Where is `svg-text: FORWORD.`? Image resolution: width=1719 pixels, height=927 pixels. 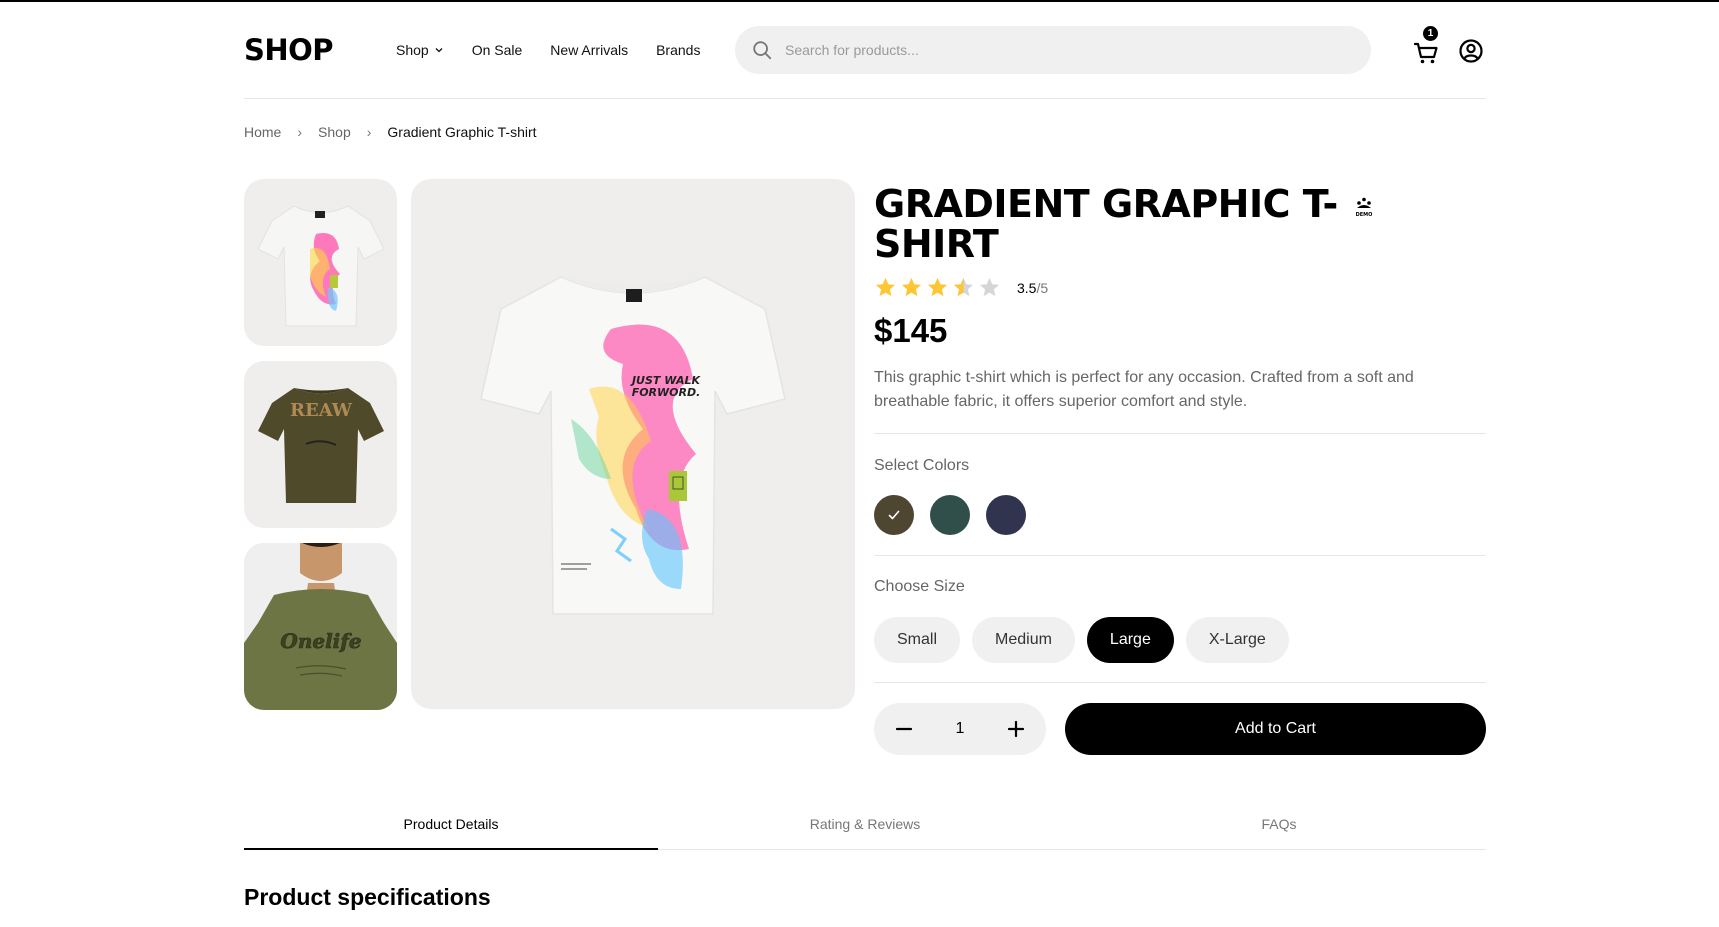
svg-text: FORWORD. is located at coordinates (666, 392).